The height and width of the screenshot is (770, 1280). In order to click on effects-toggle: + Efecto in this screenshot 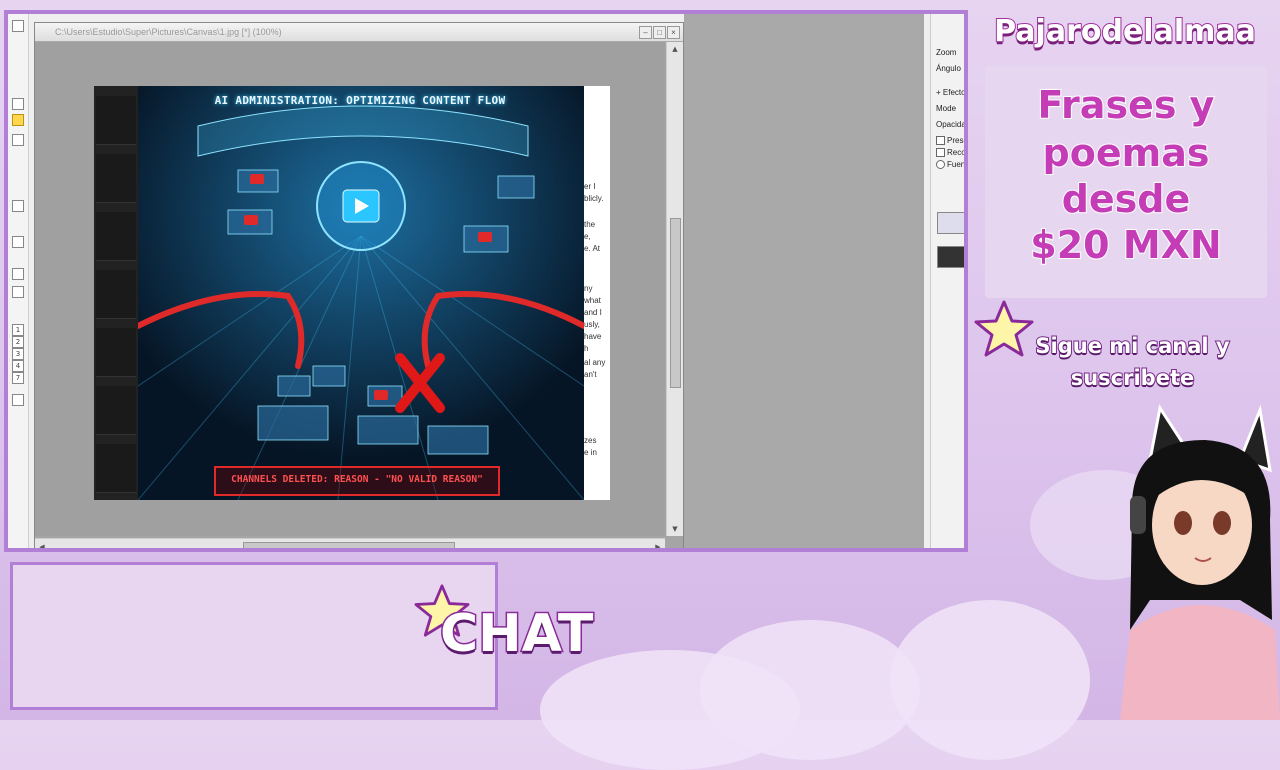, I will do `click(951, 92)`.